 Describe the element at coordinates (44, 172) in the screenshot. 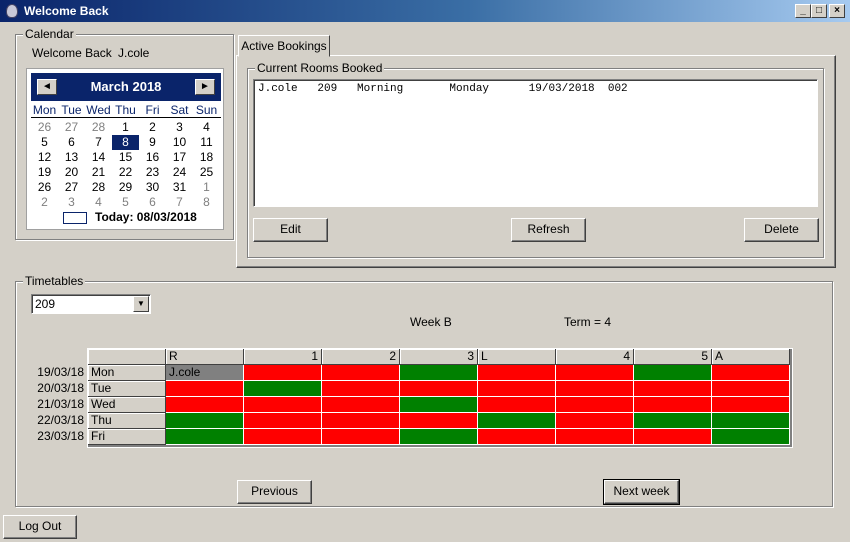

I see `calendar-day: 19` at that location.